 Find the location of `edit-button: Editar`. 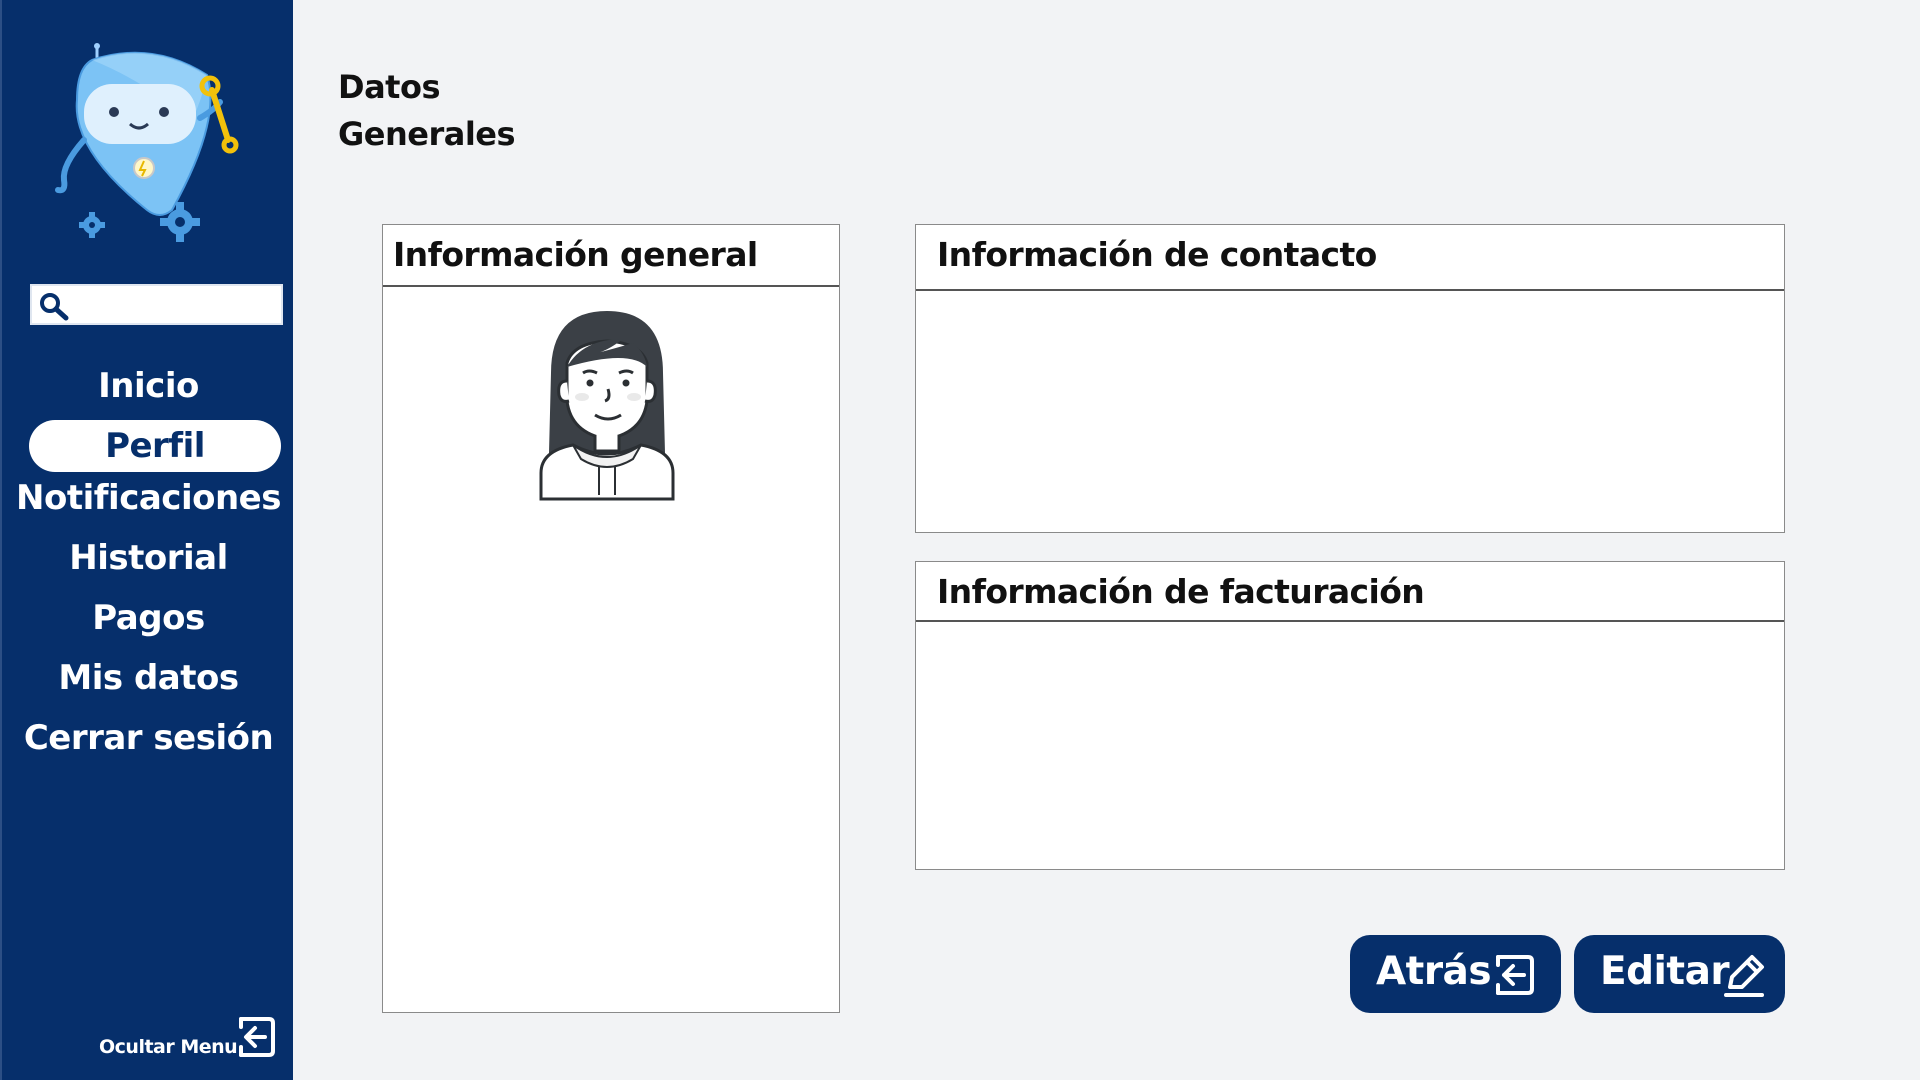

edit-button: Editar is located at coordinates (1679, 974).